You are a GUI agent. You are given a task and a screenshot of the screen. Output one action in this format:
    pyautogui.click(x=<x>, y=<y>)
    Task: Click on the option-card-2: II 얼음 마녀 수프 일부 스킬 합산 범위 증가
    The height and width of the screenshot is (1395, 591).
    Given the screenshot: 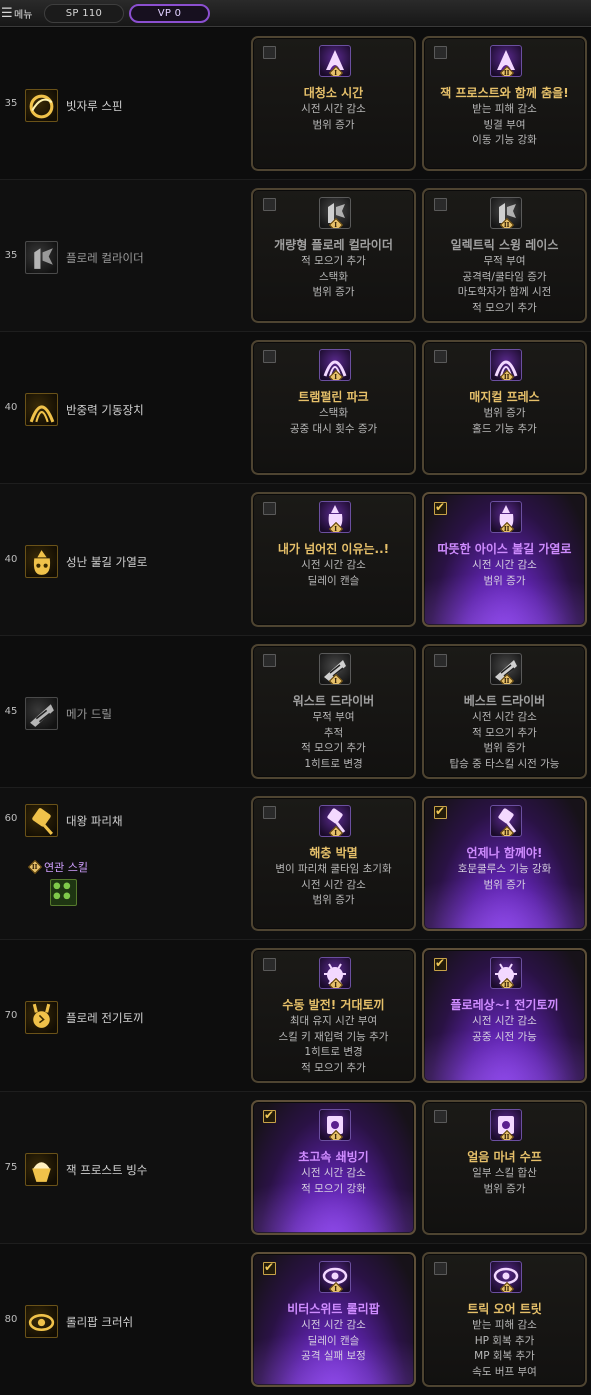 What is the action you would take?
    pyautogui.click(x=504, y=1167)
    